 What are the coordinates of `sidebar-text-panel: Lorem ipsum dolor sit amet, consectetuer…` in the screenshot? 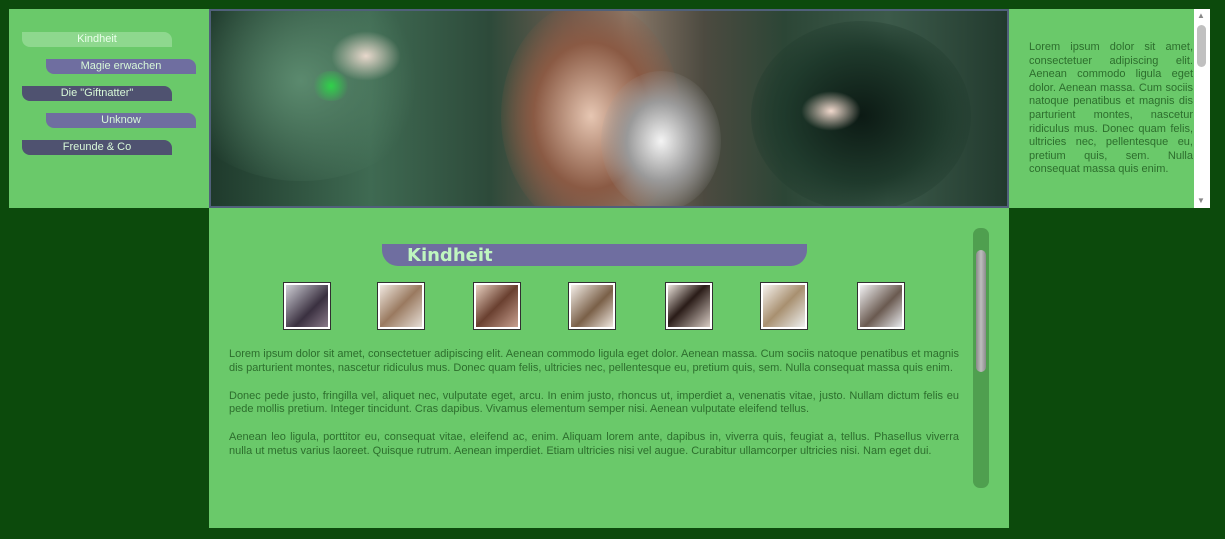 It's located at (1109, 108).